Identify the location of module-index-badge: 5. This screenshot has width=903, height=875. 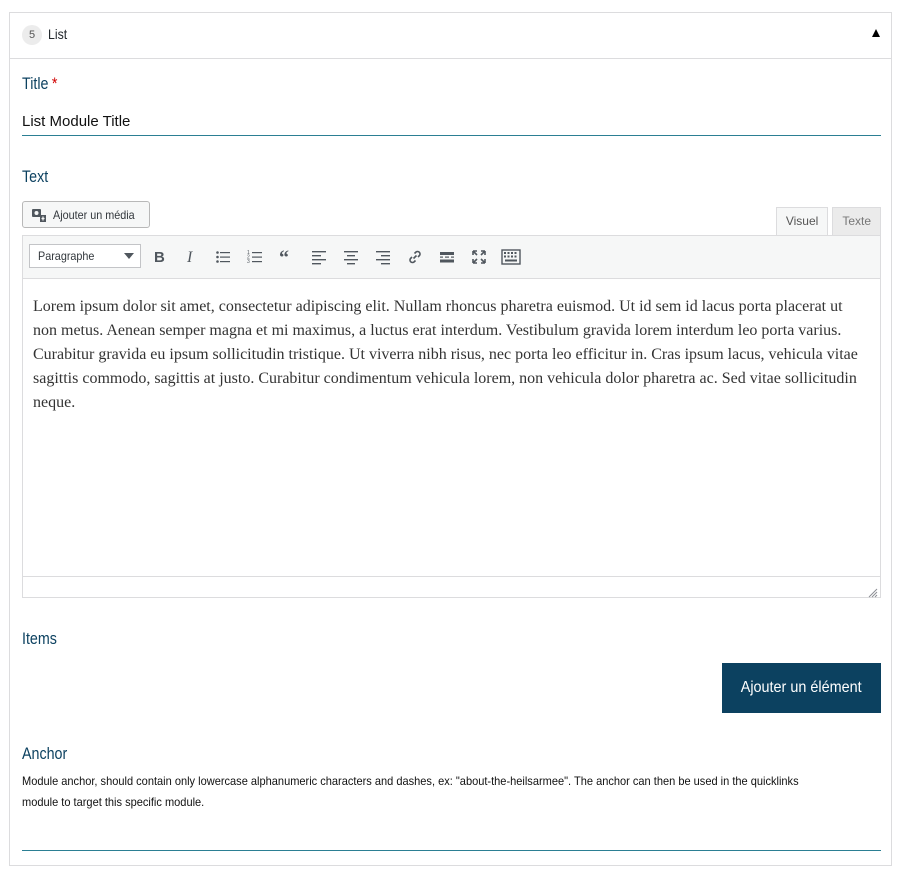
(32, 35).